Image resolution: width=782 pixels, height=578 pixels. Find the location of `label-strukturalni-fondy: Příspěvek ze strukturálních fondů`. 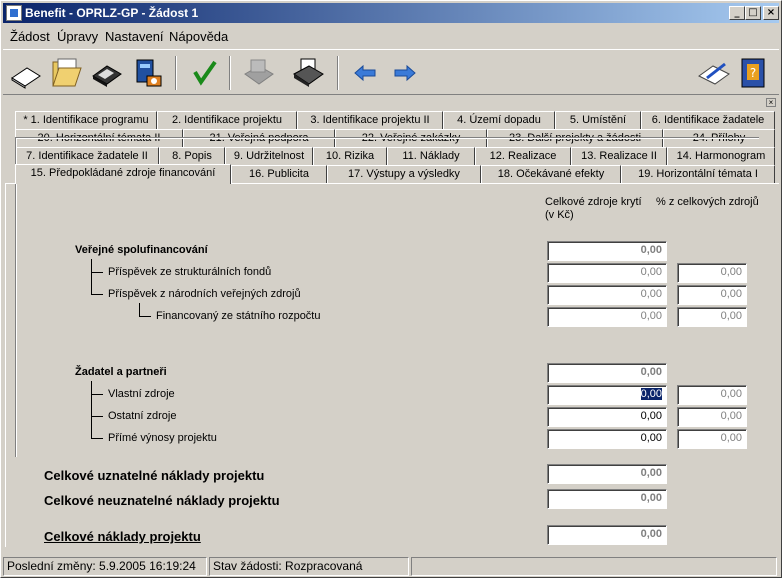

label-strukturalni-fondy: Příspěvek ze strukturálních fondů is located at coordinates (190, 272).